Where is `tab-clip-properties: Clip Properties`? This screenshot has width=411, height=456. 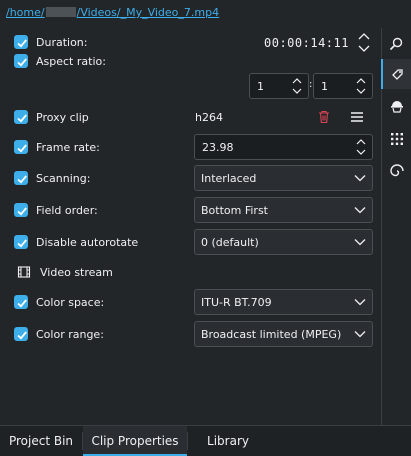 tab-clip-properties: Clip Properties is located at coordinates (135, 441).